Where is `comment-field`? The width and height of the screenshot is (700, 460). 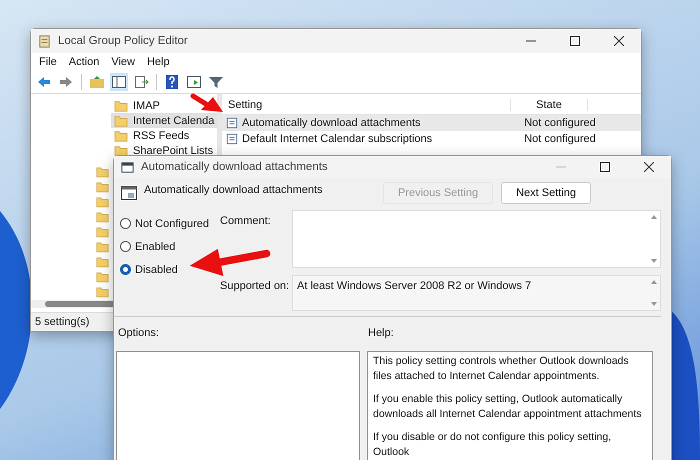
comment-field is located at coordinates (476, 239).